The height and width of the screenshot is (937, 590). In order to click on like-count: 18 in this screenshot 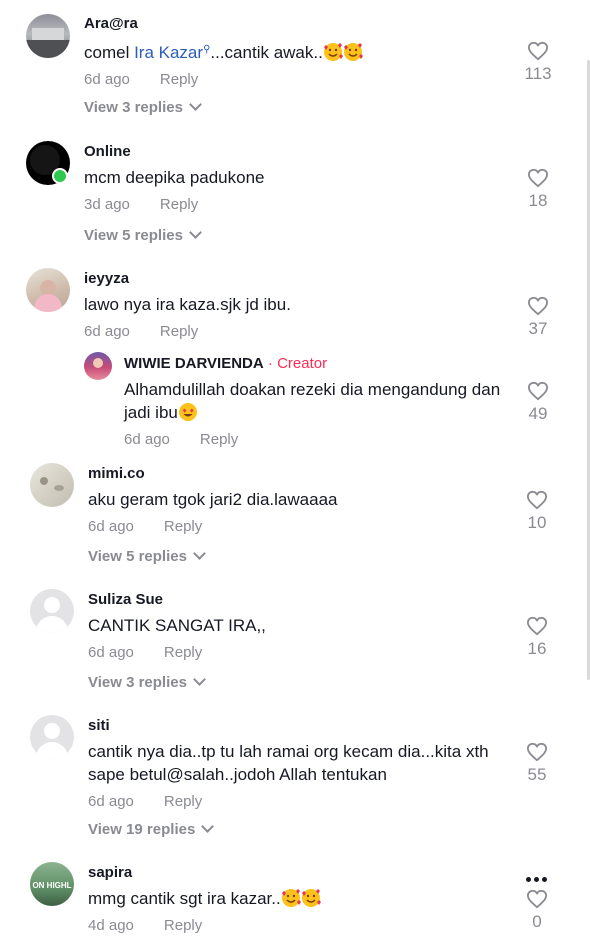, I will do `click(538, 200)`.